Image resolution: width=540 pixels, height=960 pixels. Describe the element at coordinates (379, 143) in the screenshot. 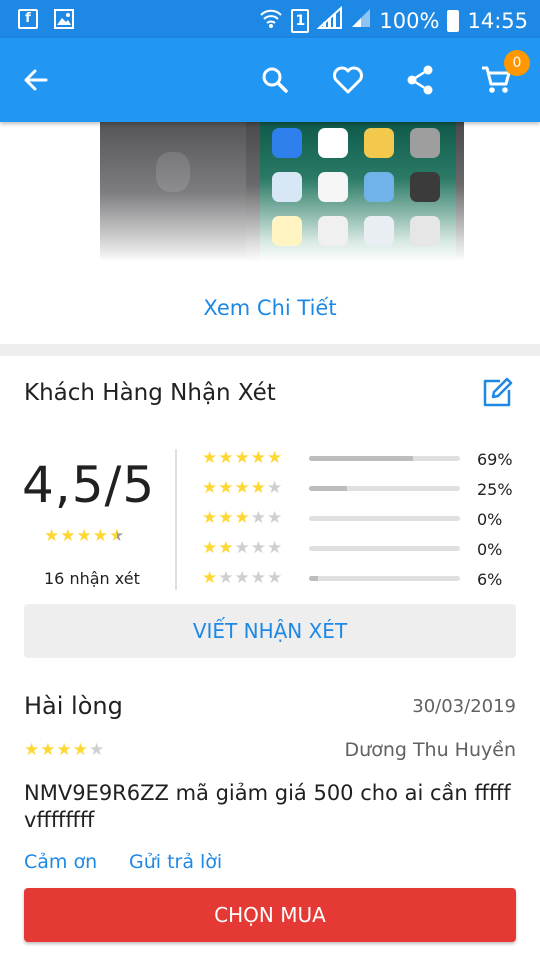

I see `photos-app-icon` at that location.